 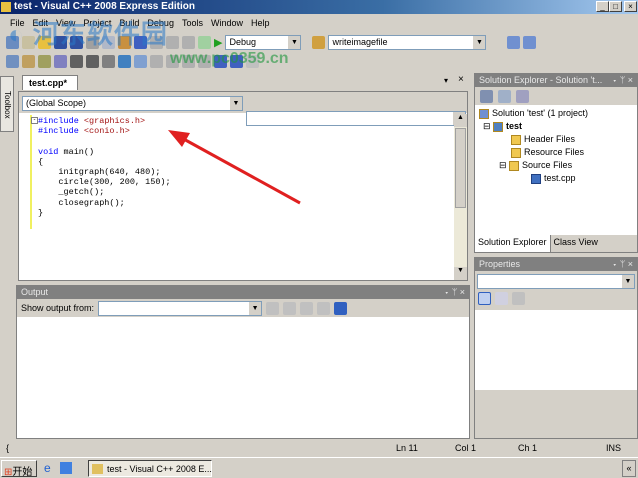 I want to click on solution-explorer-title-bar: Solution Explorer - Solution 't... ▾ ᛘ ×, so click(x=556, y=80).